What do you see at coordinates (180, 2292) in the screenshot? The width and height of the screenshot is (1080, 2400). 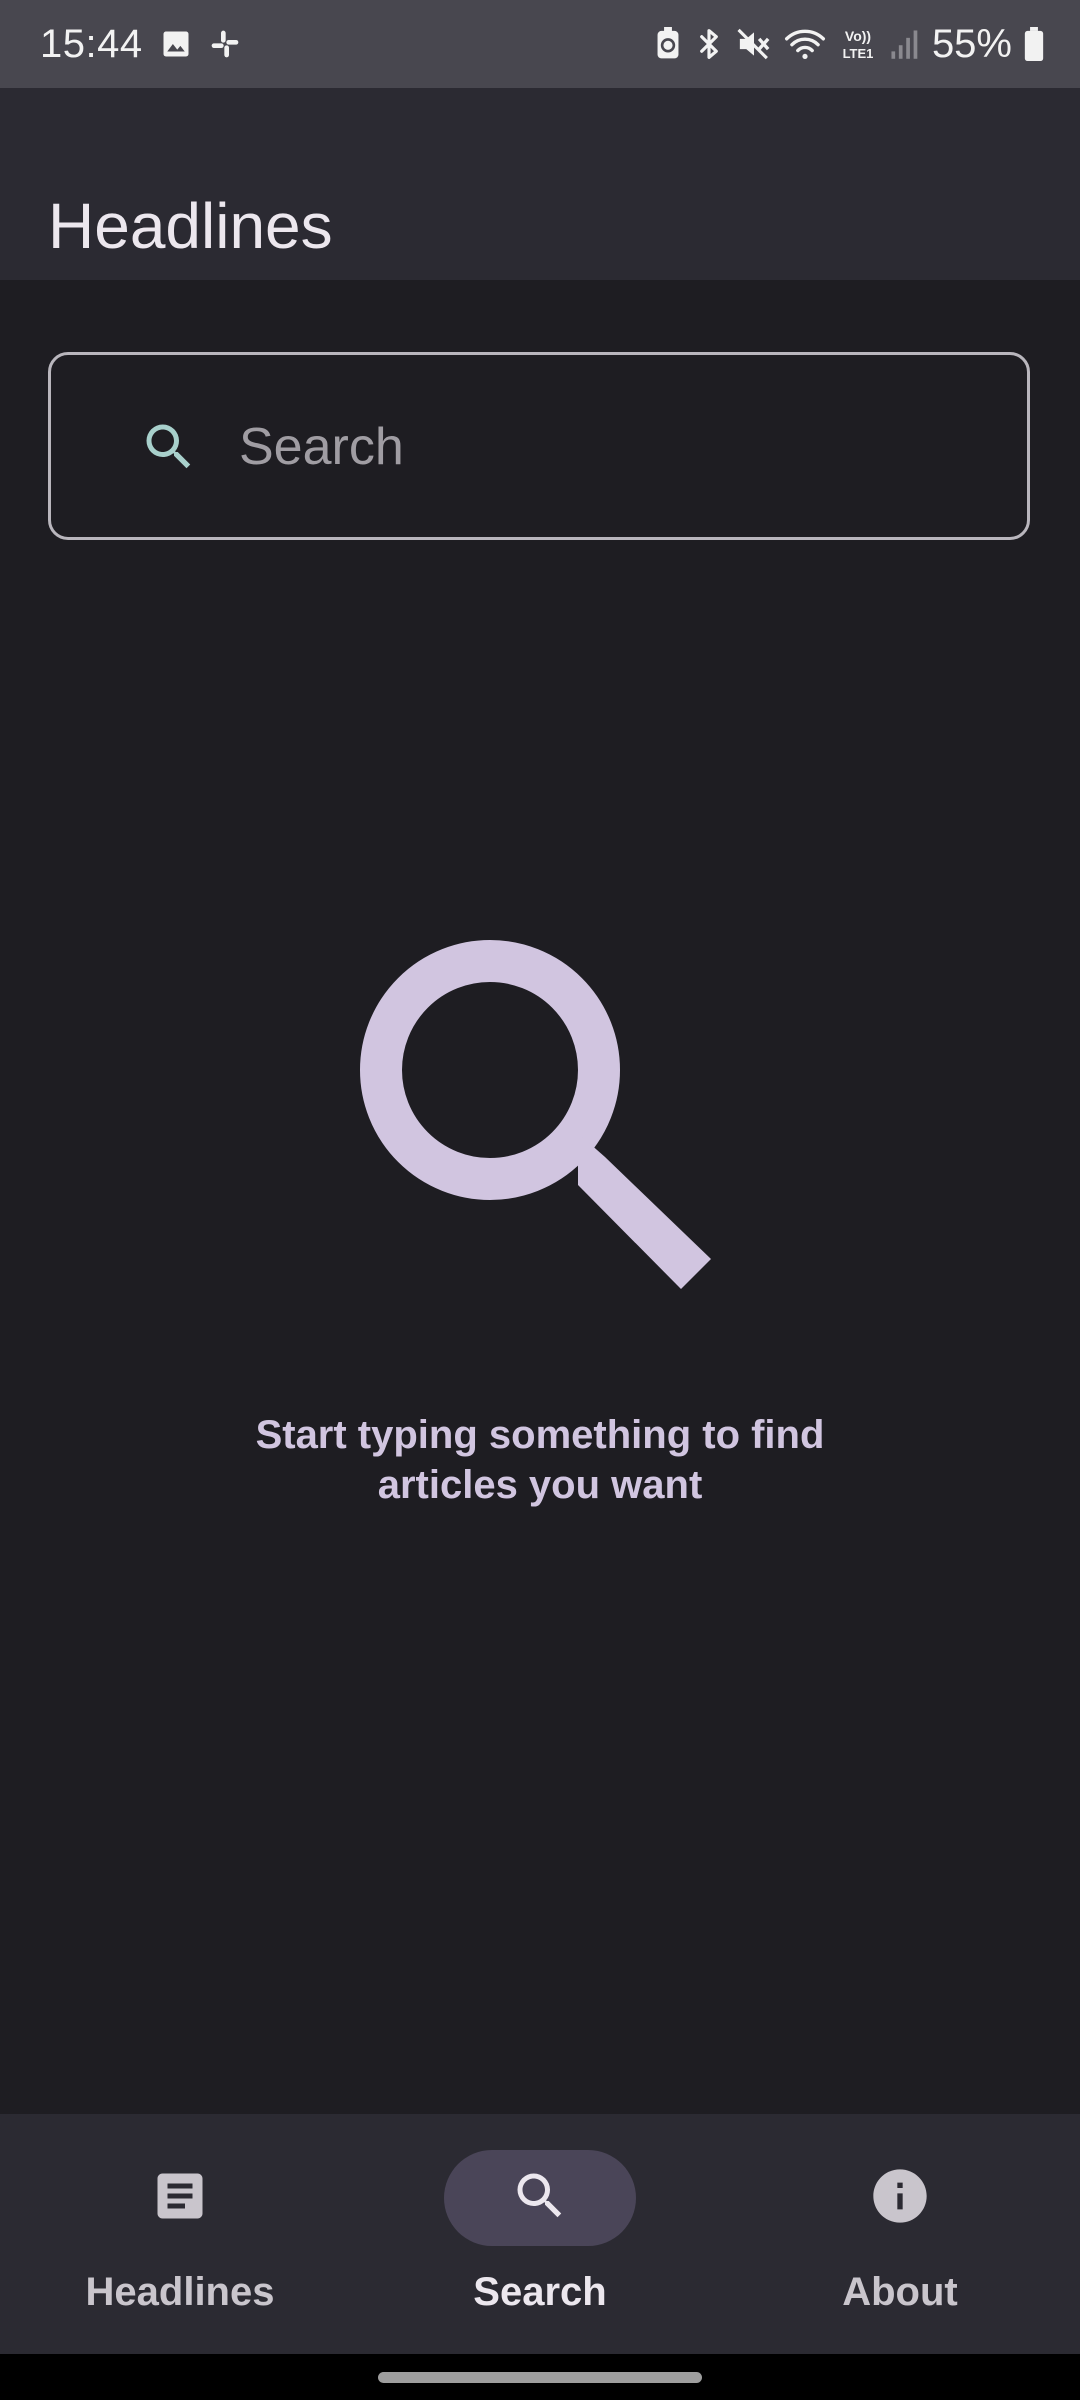 I see `nav-label-headlines: Headlines` at bounding box center [180, 2292].